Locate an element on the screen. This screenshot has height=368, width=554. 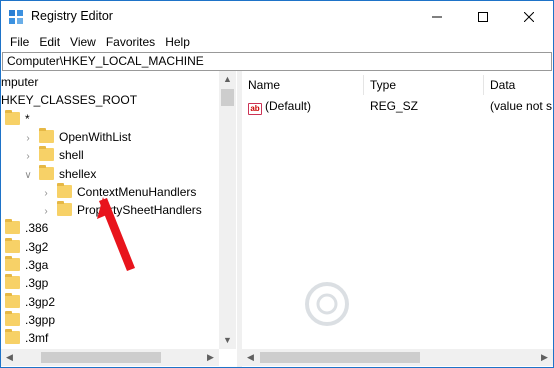
tree-item-label: shellex is located at coordinates (78, 173).